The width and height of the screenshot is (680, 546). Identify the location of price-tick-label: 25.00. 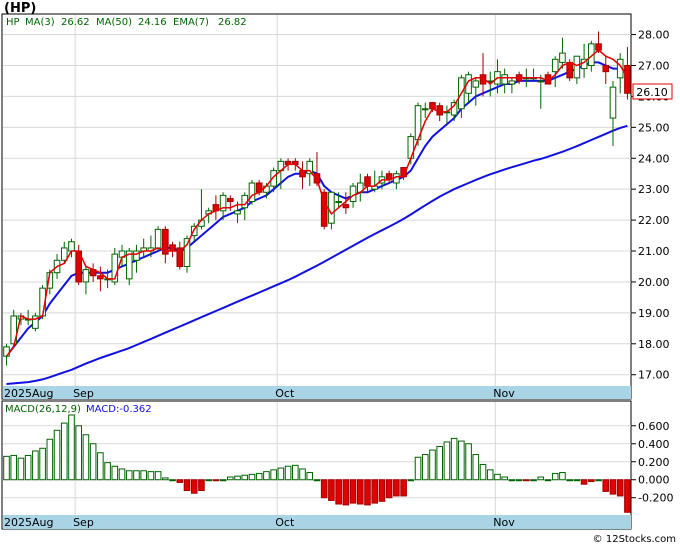
(654, 127).